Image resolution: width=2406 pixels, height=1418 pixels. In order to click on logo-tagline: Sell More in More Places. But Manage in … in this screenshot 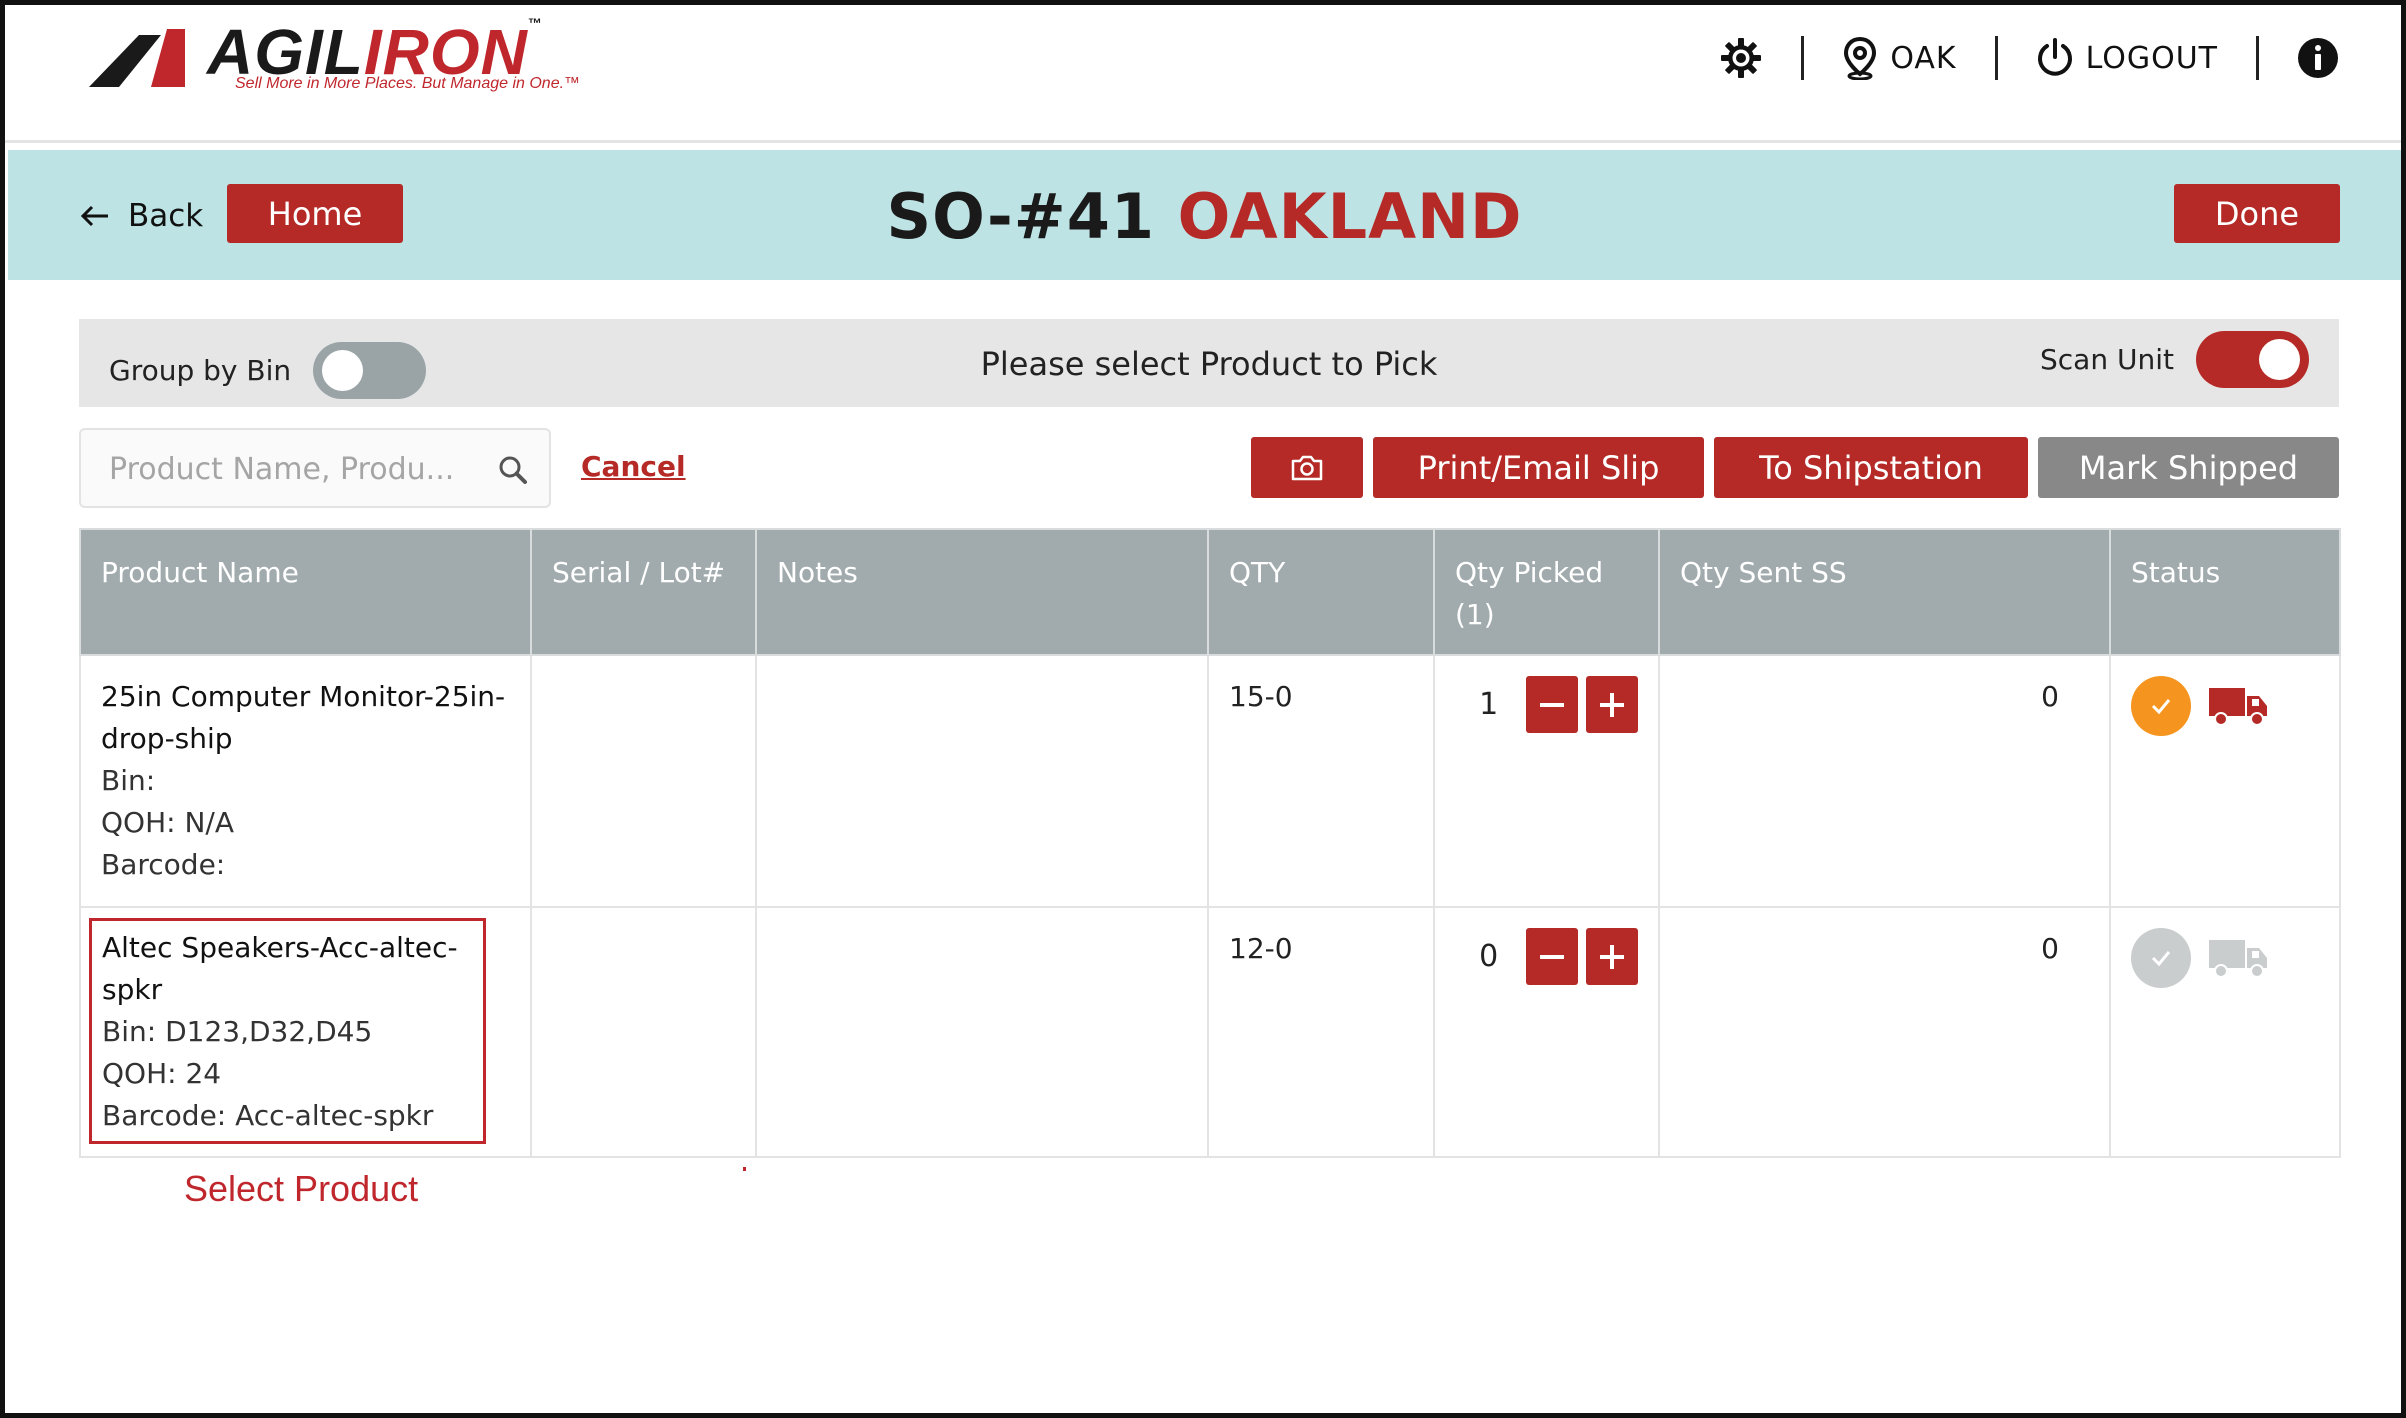, I will do `click(408, 83)`.